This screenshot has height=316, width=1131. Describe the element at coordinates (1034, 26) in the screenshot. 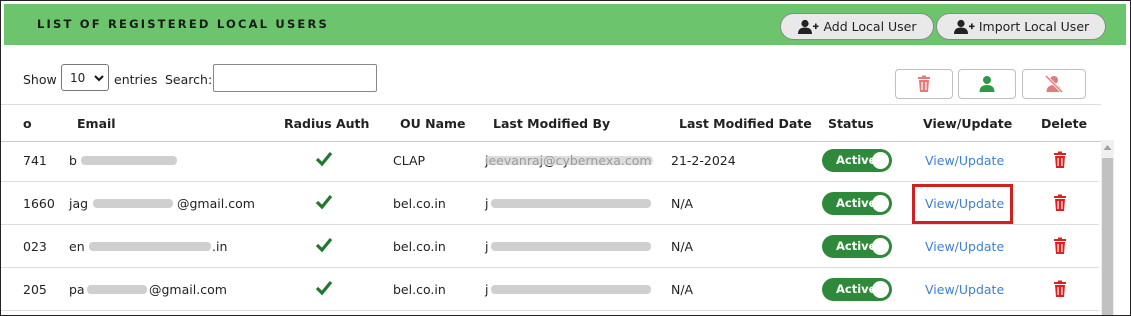

I see `import-local-user-label: Import Local User` at that location.